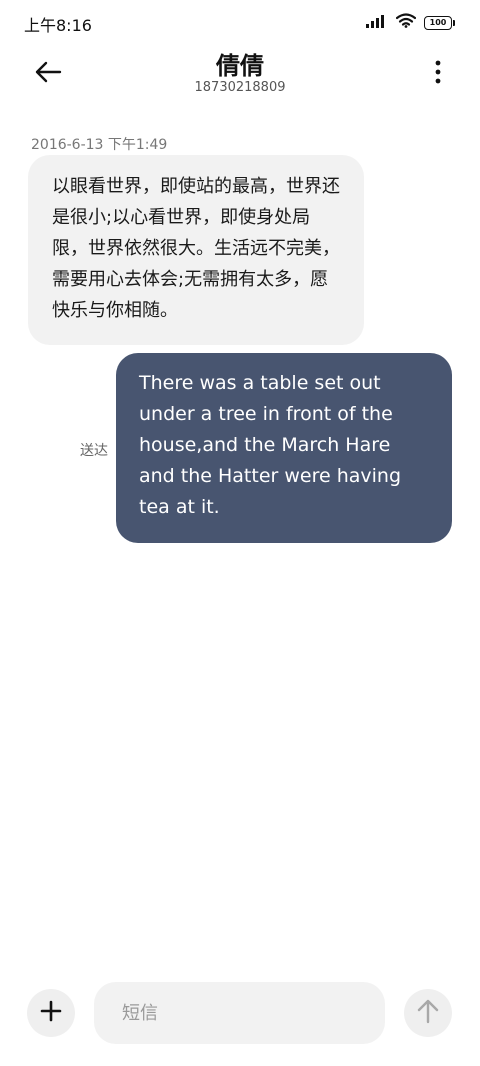 The height and width of the screenshot is (1066, 480). I want to click on wifi-icon, so click(406, 22).